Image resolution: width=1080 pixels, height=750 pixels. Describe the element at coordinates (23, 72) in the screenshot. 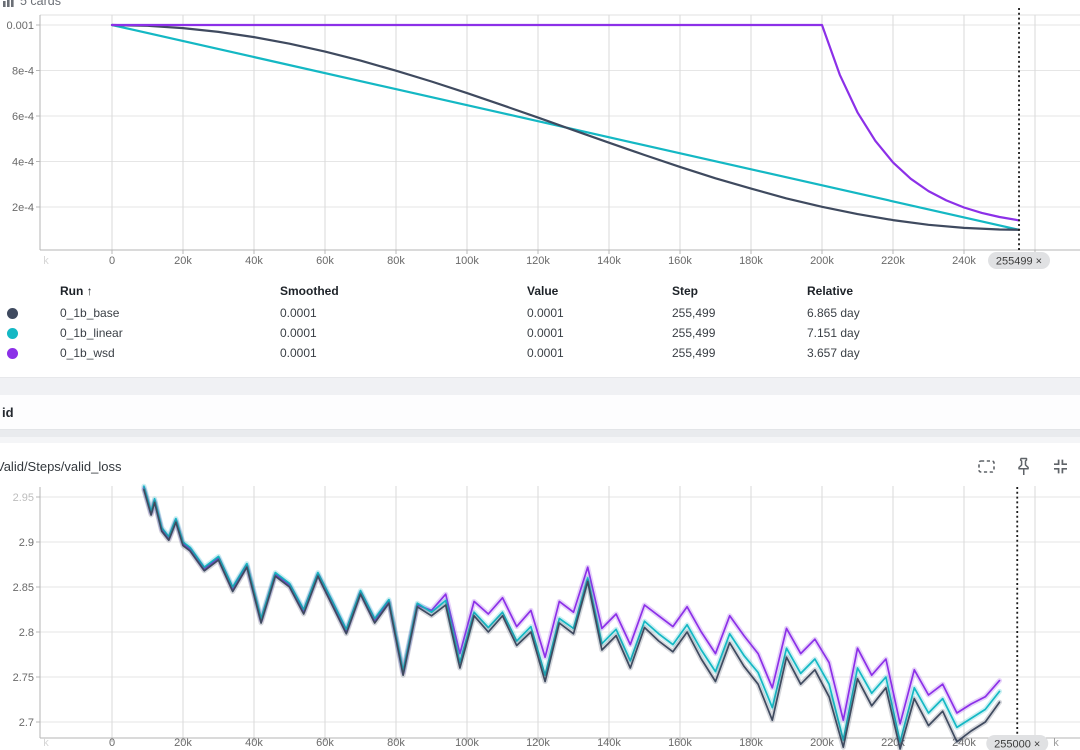

I see `y-tick-label: 8e-4` at that location.